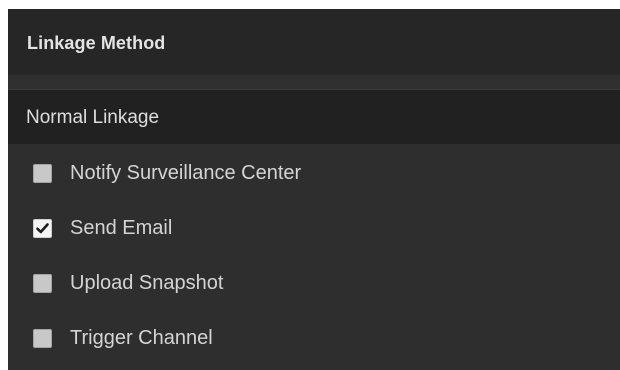 The height and width of the screenshot is (370, 620). Describe the element at coordinates (42, 338) in the screenshot. I see `trigger-channel-checkbox` at that location.